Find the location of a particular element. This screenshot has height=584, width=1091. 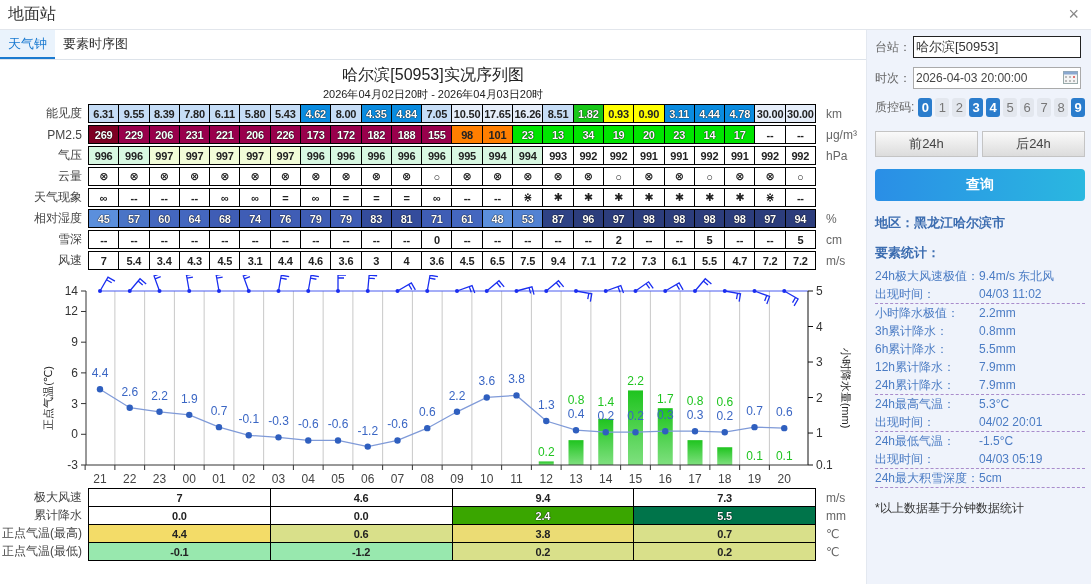

table-cell: ○ is located at coordinates (800, 176).